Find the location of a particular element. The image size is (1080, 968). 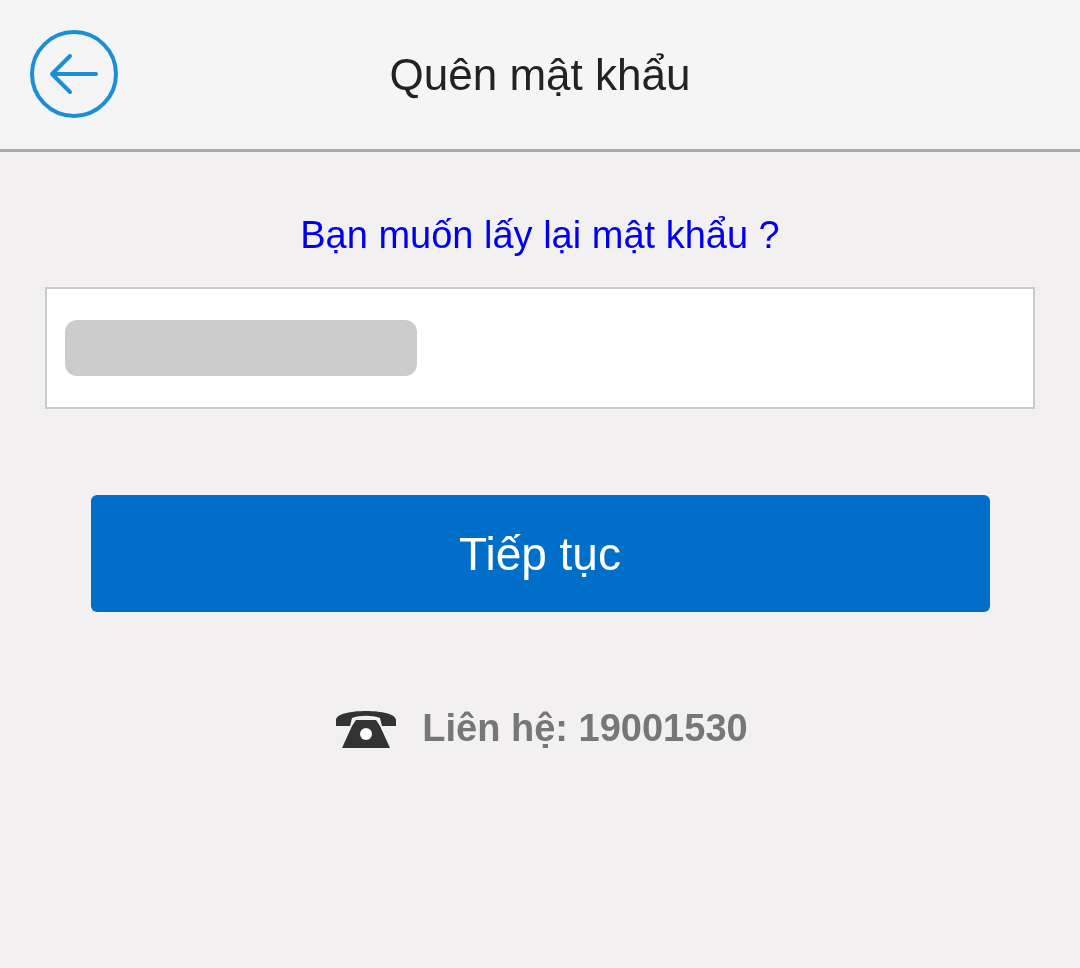

prompt-text: Bạn muốn lấy lại mật khẩu ? is located at coordinates (540, 235).